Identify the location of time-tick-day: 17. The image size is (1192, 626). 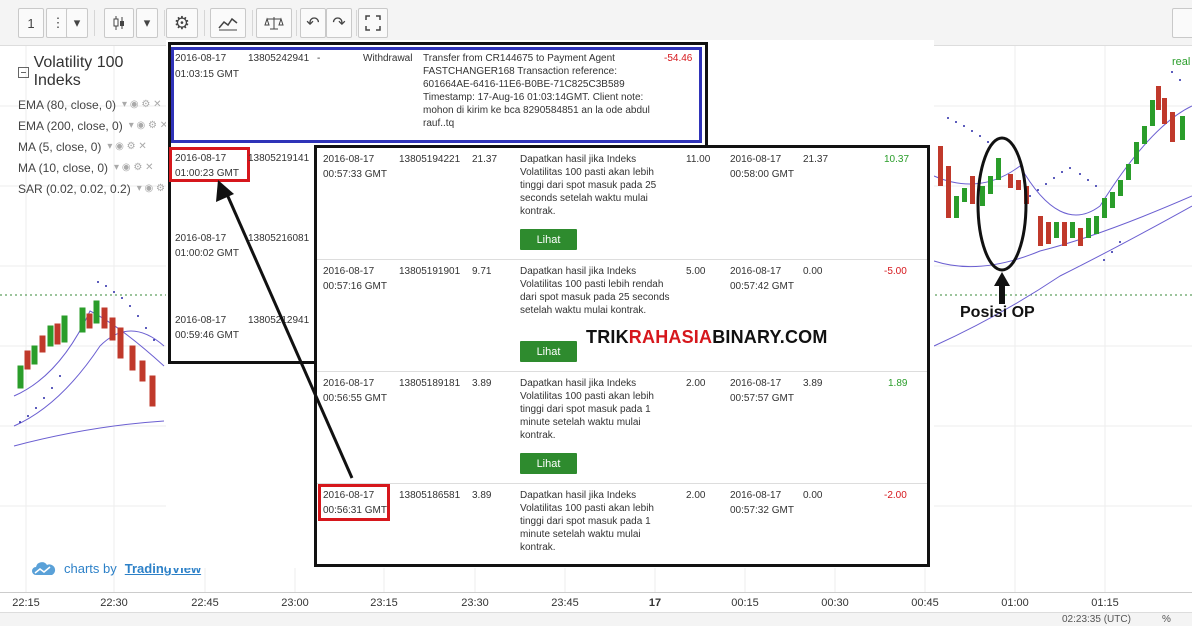
(655, 603).